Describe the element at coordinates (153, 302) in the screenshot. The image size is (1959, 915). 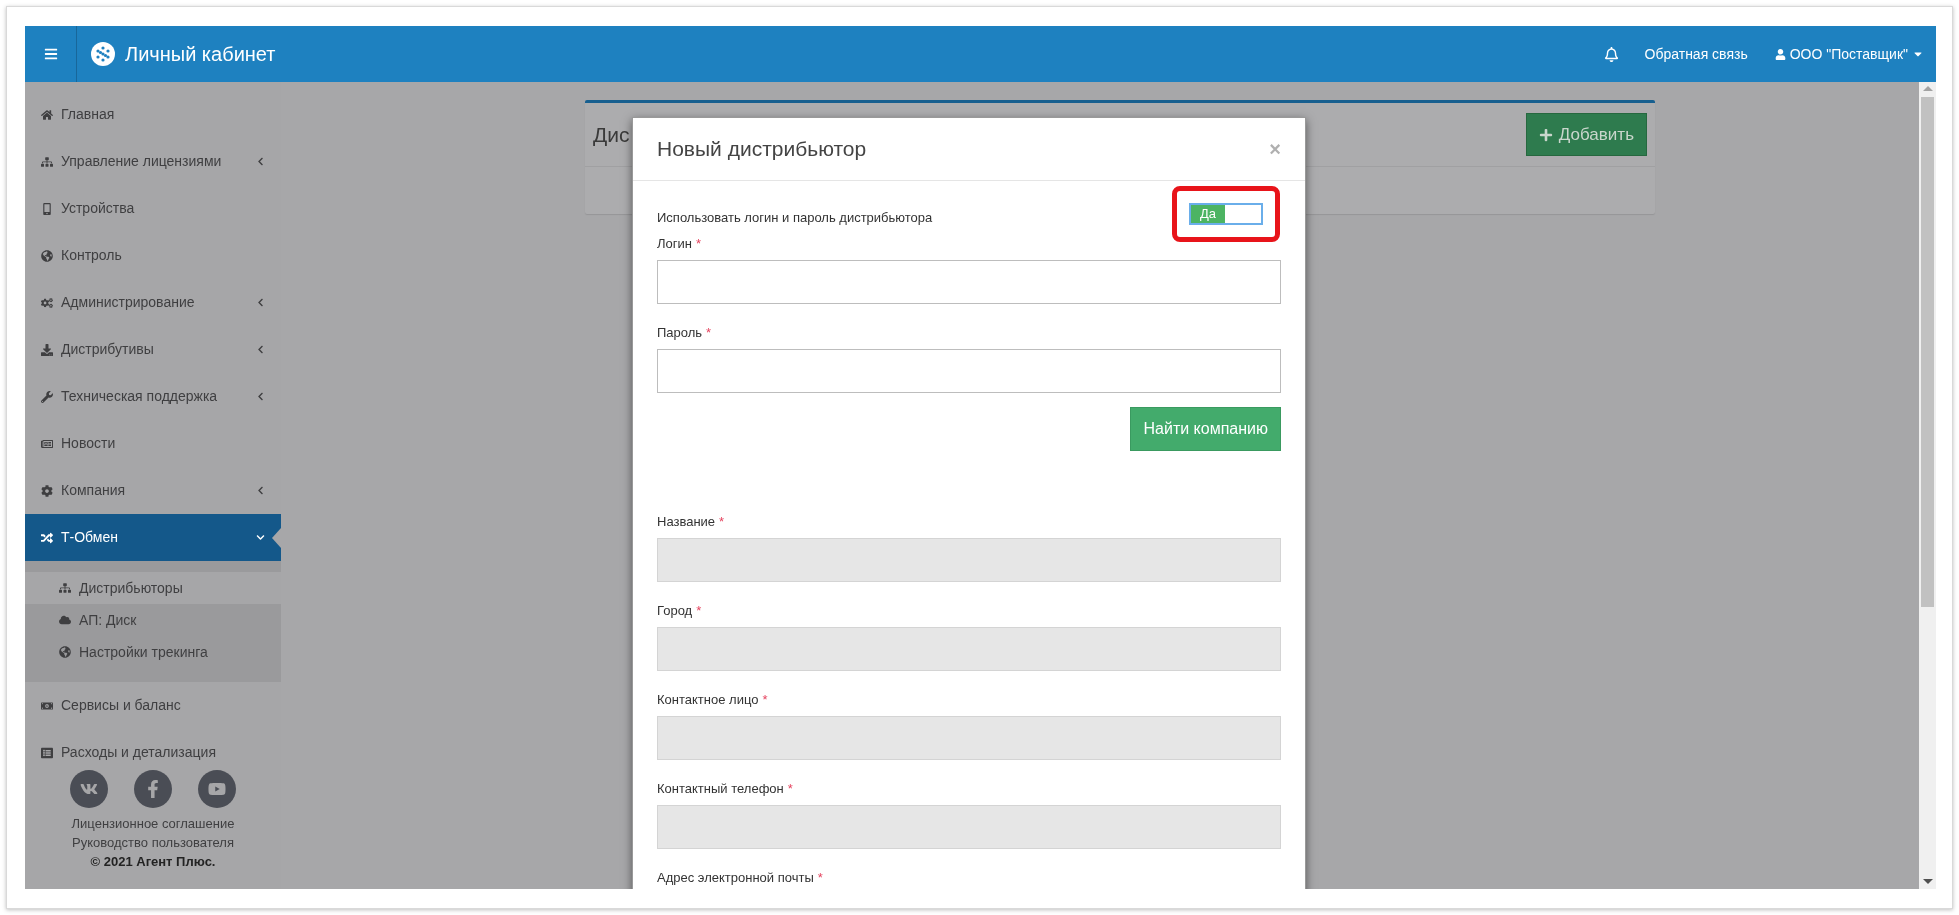
I see `sidebar-item: Администрирование` at that location.